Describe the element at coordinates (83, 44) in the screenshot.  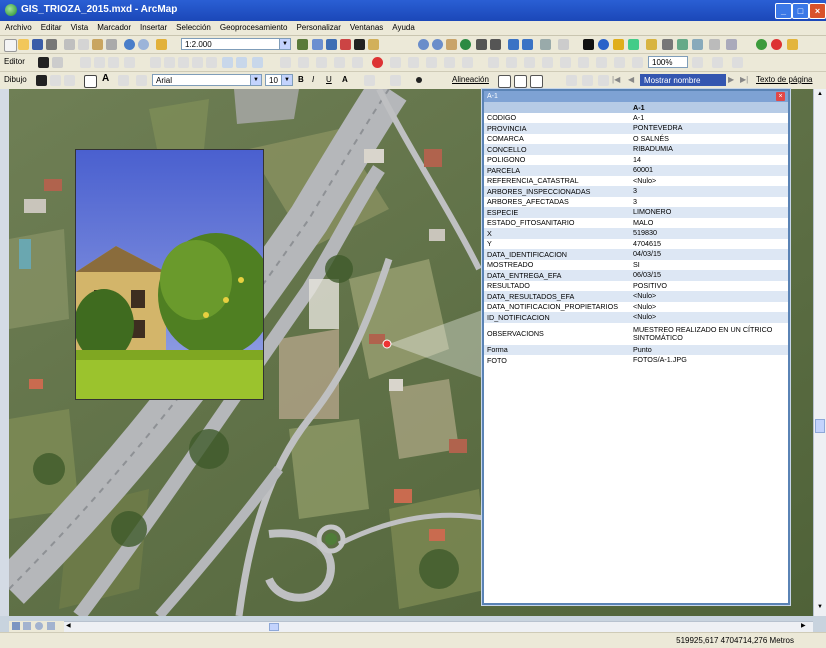
I see `copy-icon` at that location.